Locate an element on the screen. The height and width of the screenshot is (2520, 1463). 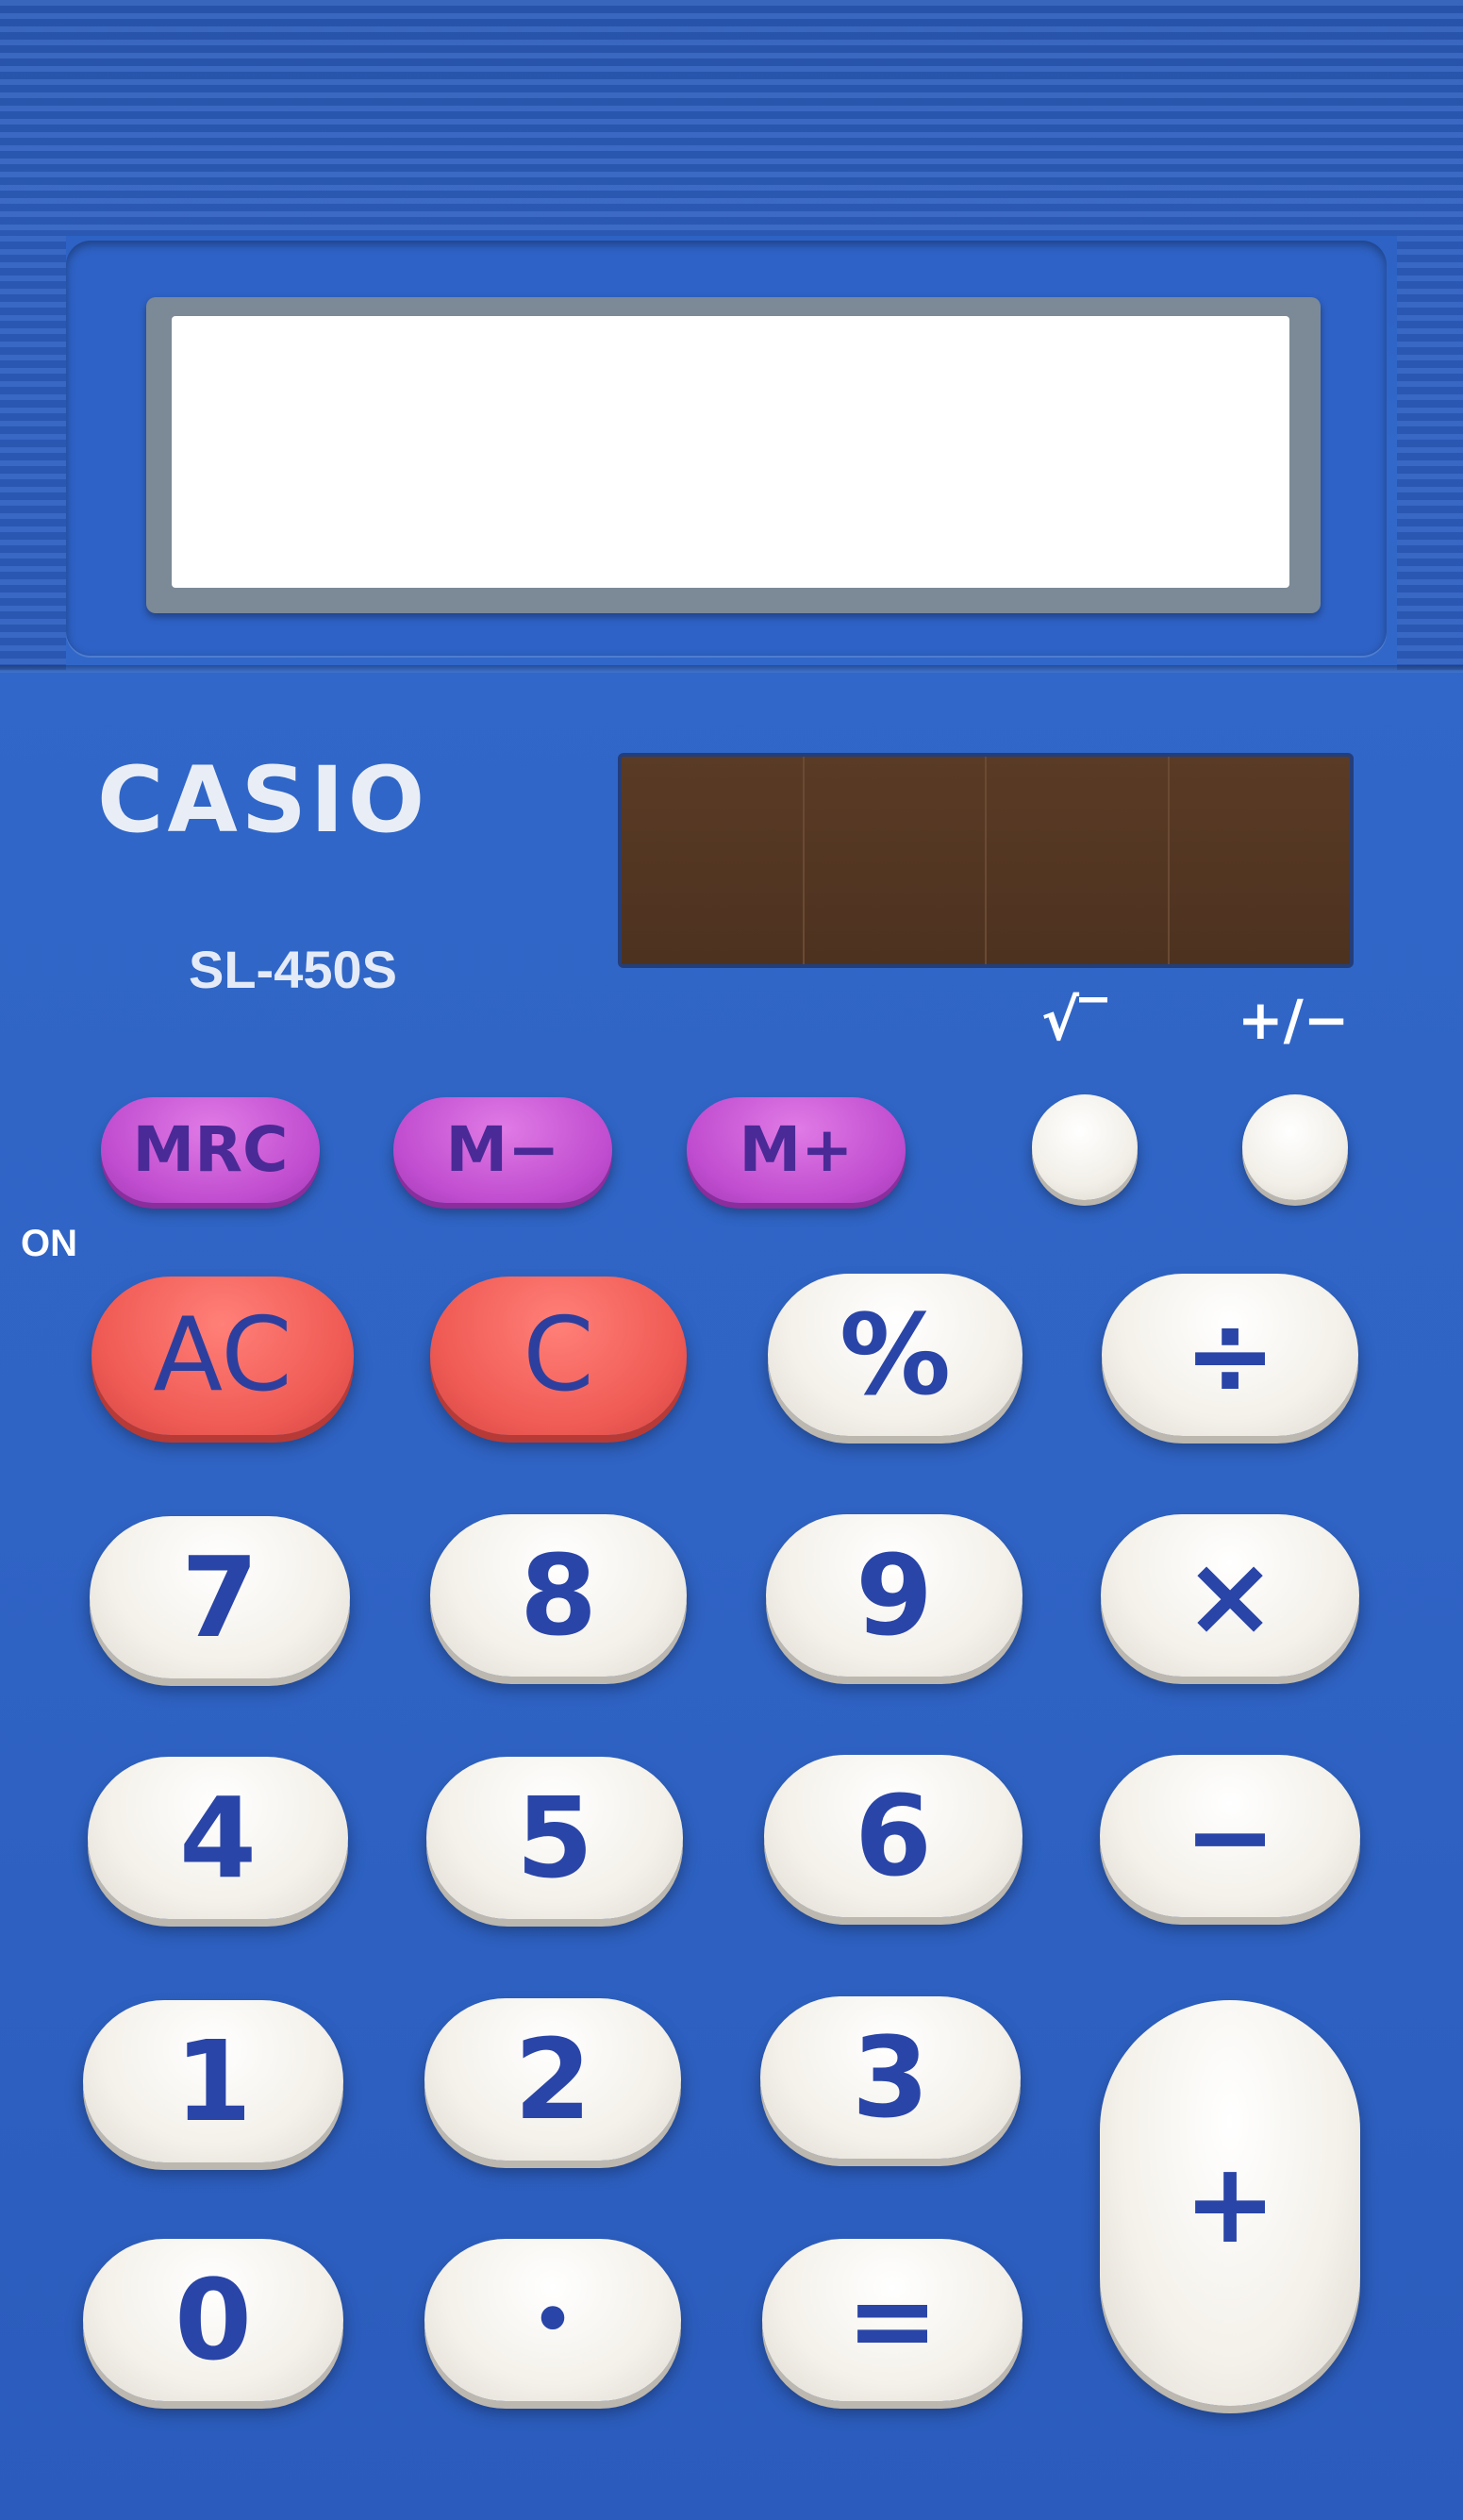
mrc-button-label: MRC is located at coordinates (210, 1149).